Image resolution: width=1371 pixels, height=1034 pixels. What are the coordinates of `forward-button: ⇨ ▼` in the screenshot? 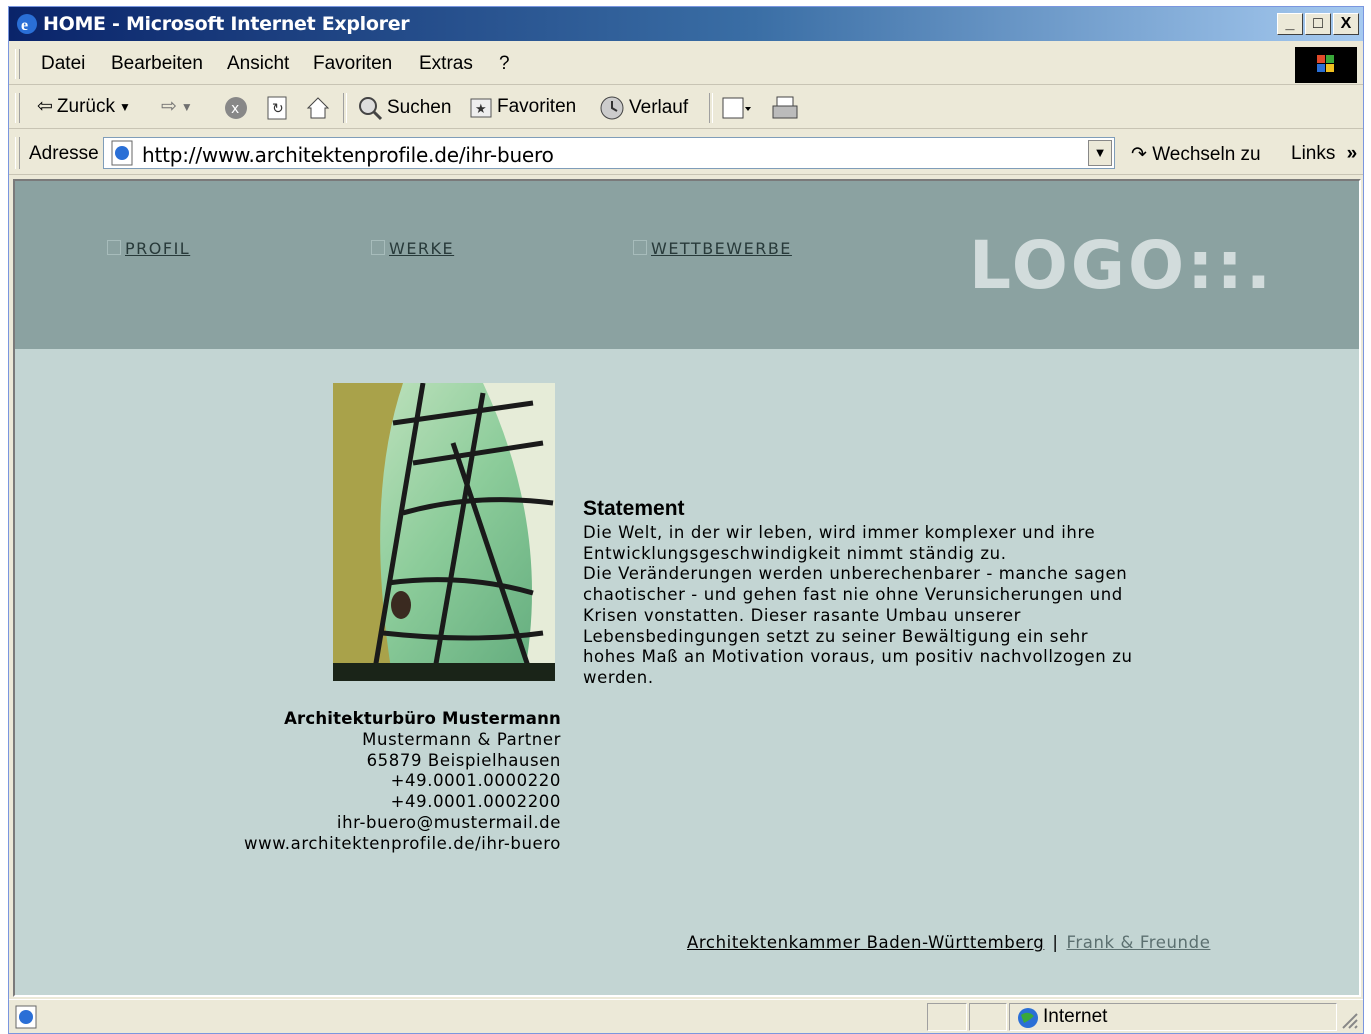 It's located at (177, 106).